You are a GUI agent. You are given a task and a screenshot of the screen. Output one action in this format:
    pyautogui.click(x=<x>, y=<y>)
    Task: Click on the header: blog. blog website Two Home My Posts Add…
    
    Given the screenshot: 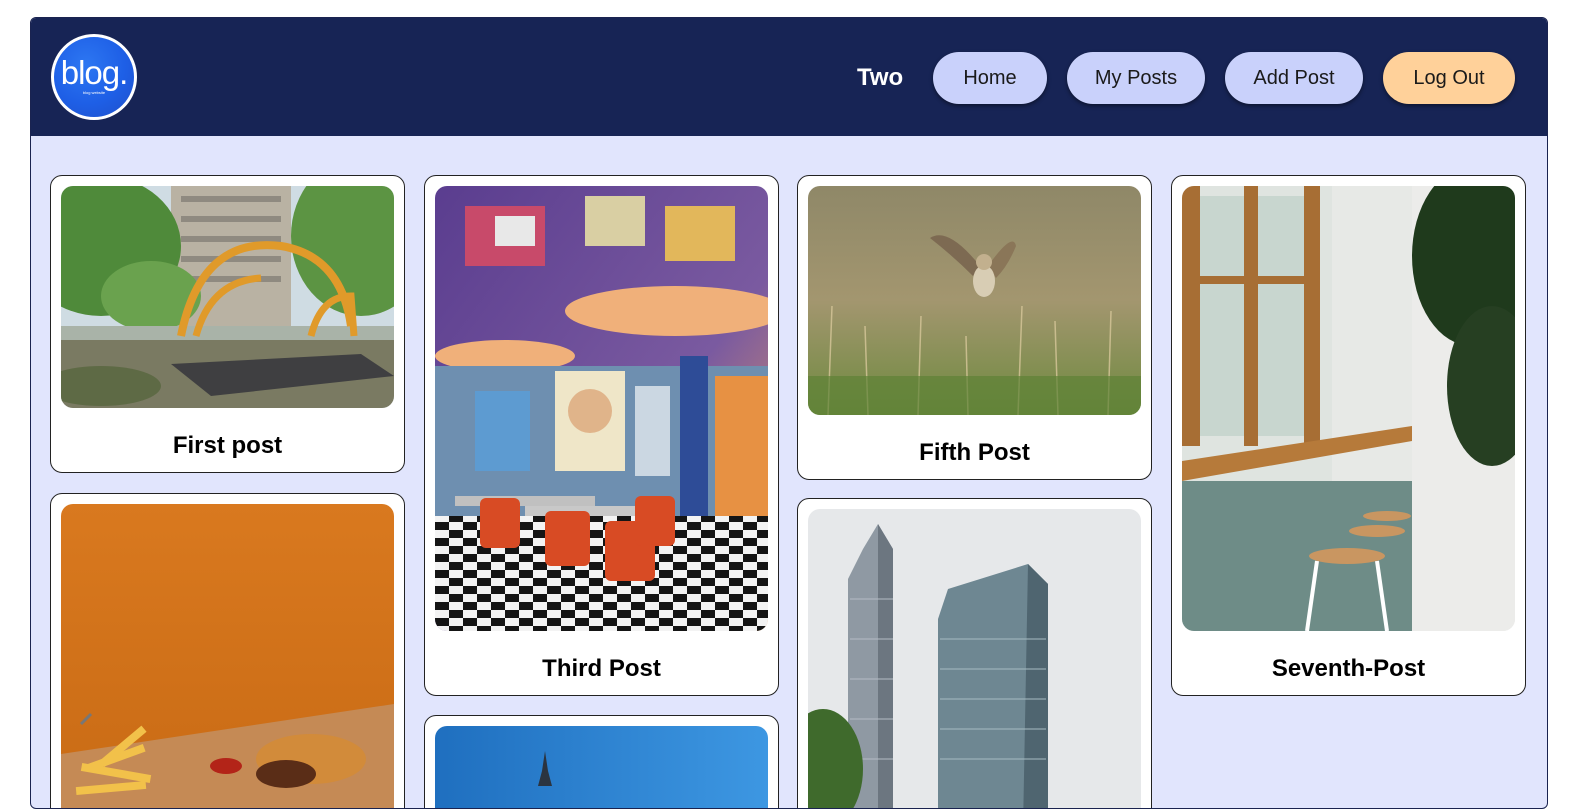 What is the action you would take?
    pyautogui.click(x=789, y=77)
    